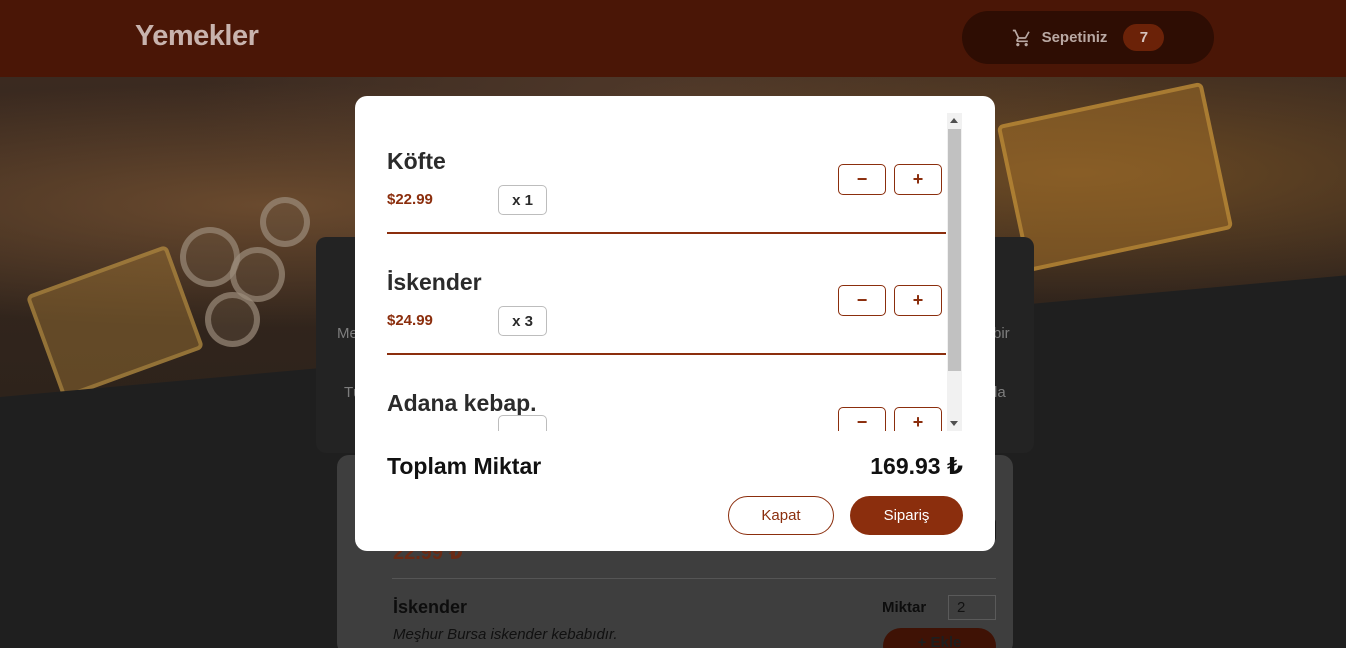  What do you see at coordinates (1000, 392) in the screenshot?
I see `about-text-fragment: la` at bounding box center [1000, 392].